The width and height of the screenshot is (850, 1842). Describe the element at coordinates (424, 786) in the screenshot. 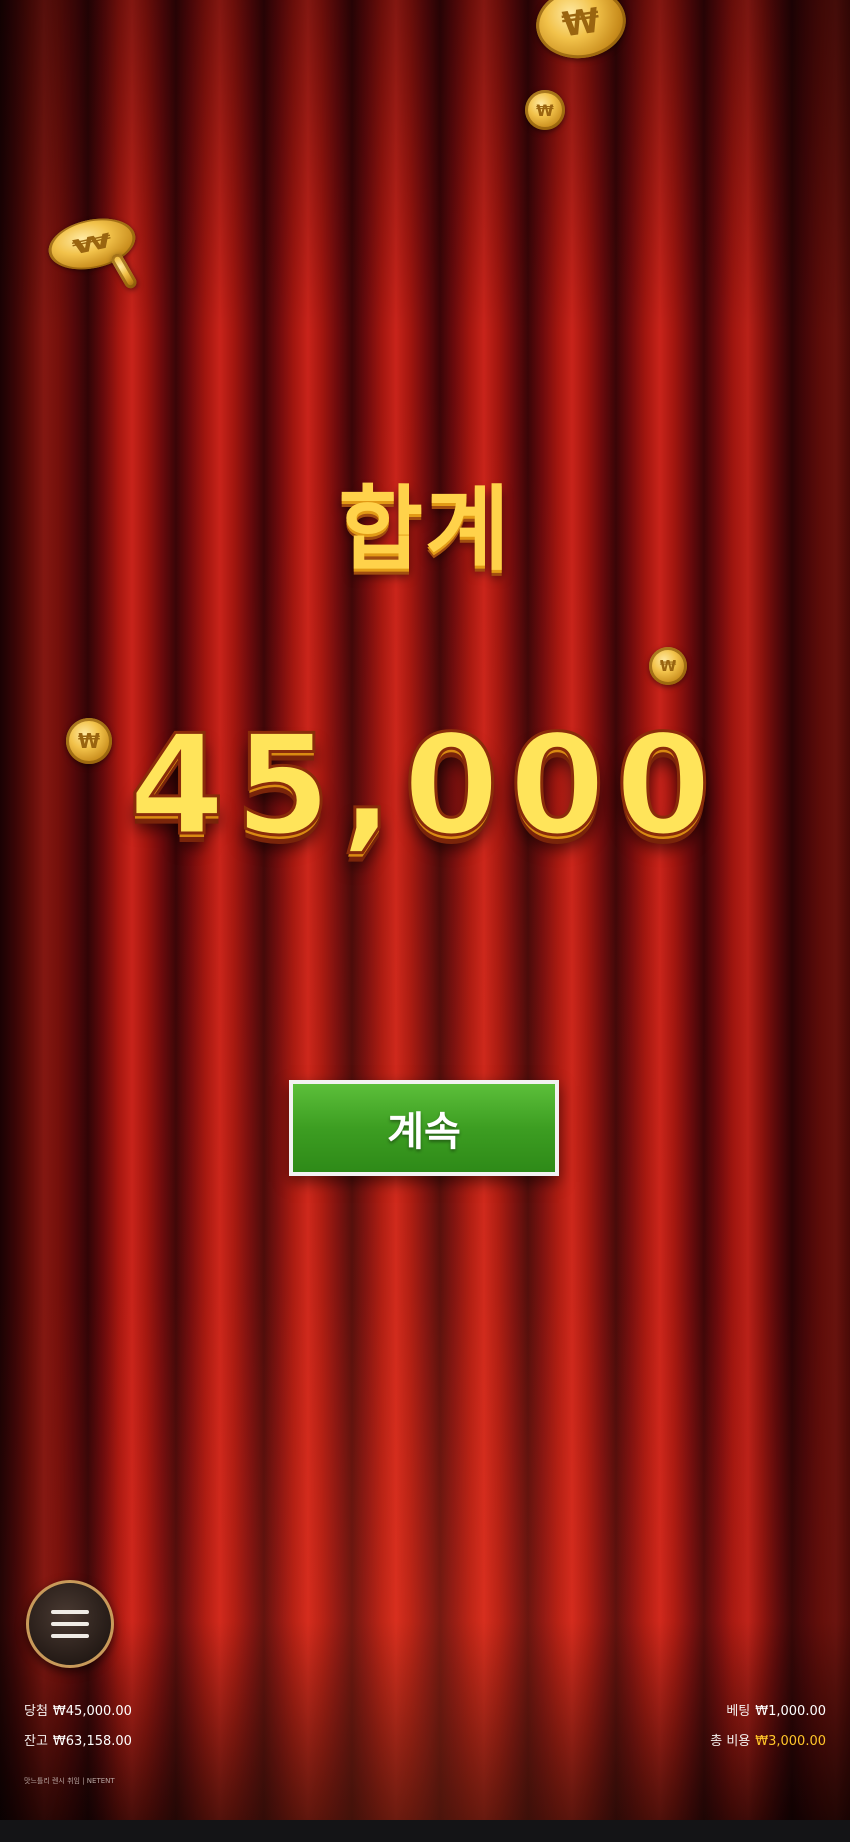

I see `win-amount: 45,000` at that location.